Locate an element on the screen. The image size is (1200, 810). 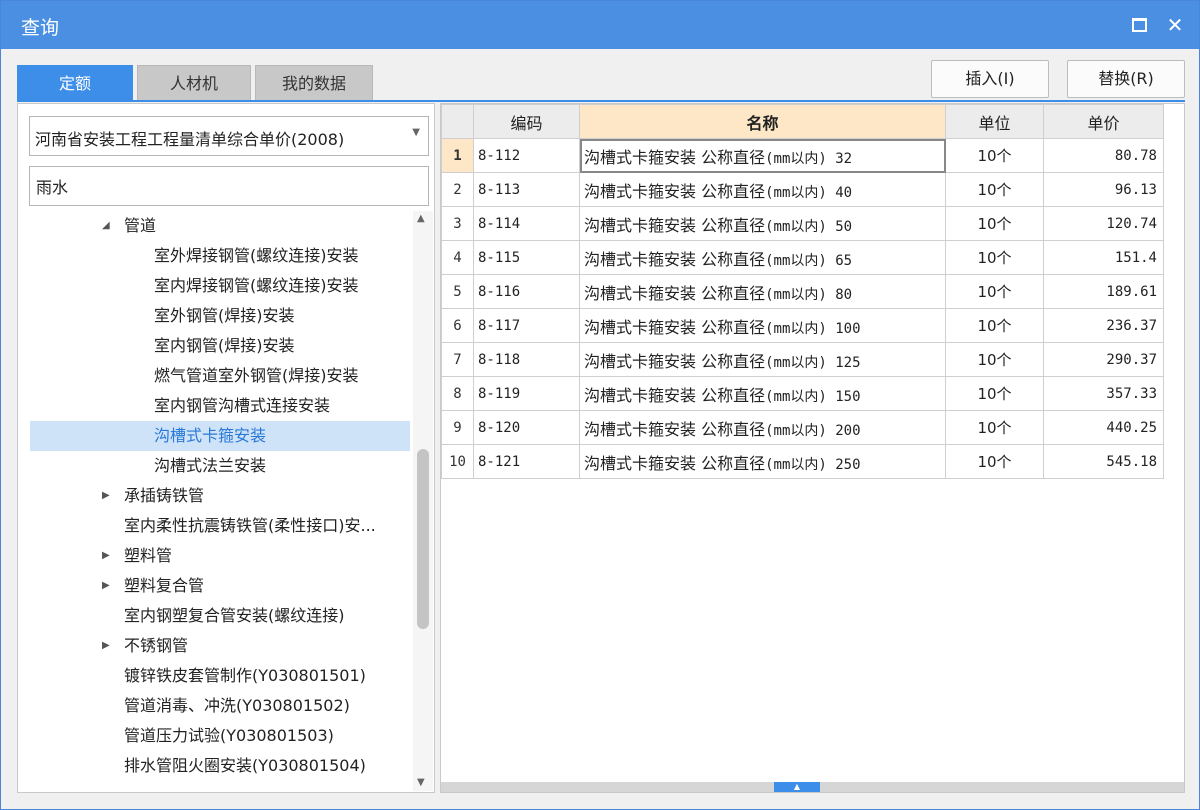
code-cell: 8-114 is located at coordinates (526, 223).